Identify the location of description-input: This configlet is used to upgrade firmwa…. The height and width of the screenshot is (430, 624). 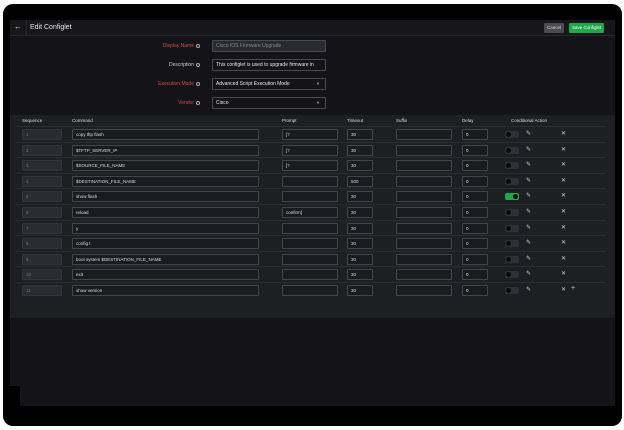
(269, 65).